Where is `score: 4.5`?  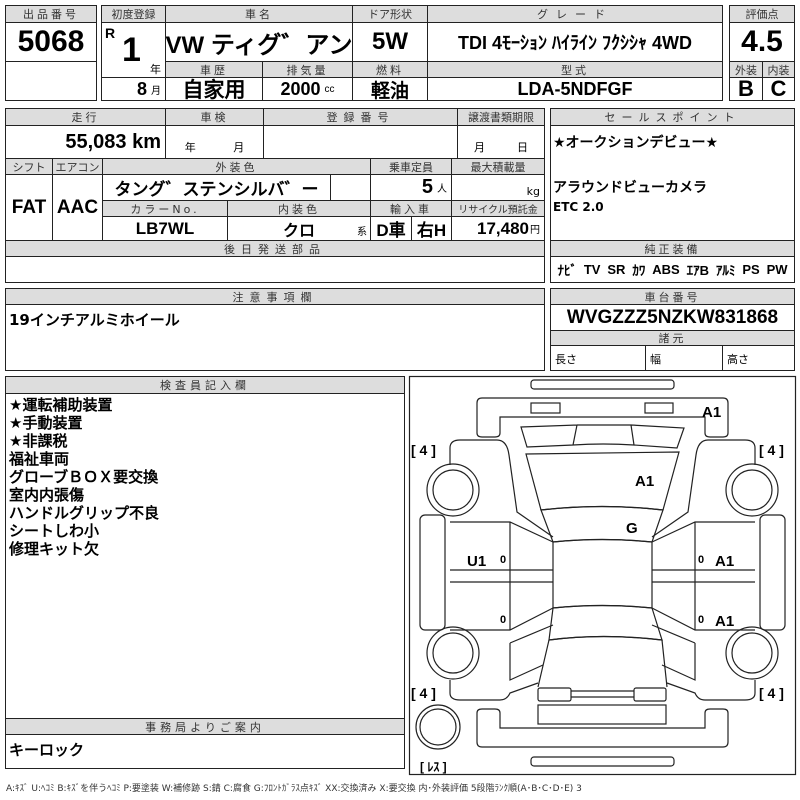
score: 4.5 is located at coordinates (762, 42).